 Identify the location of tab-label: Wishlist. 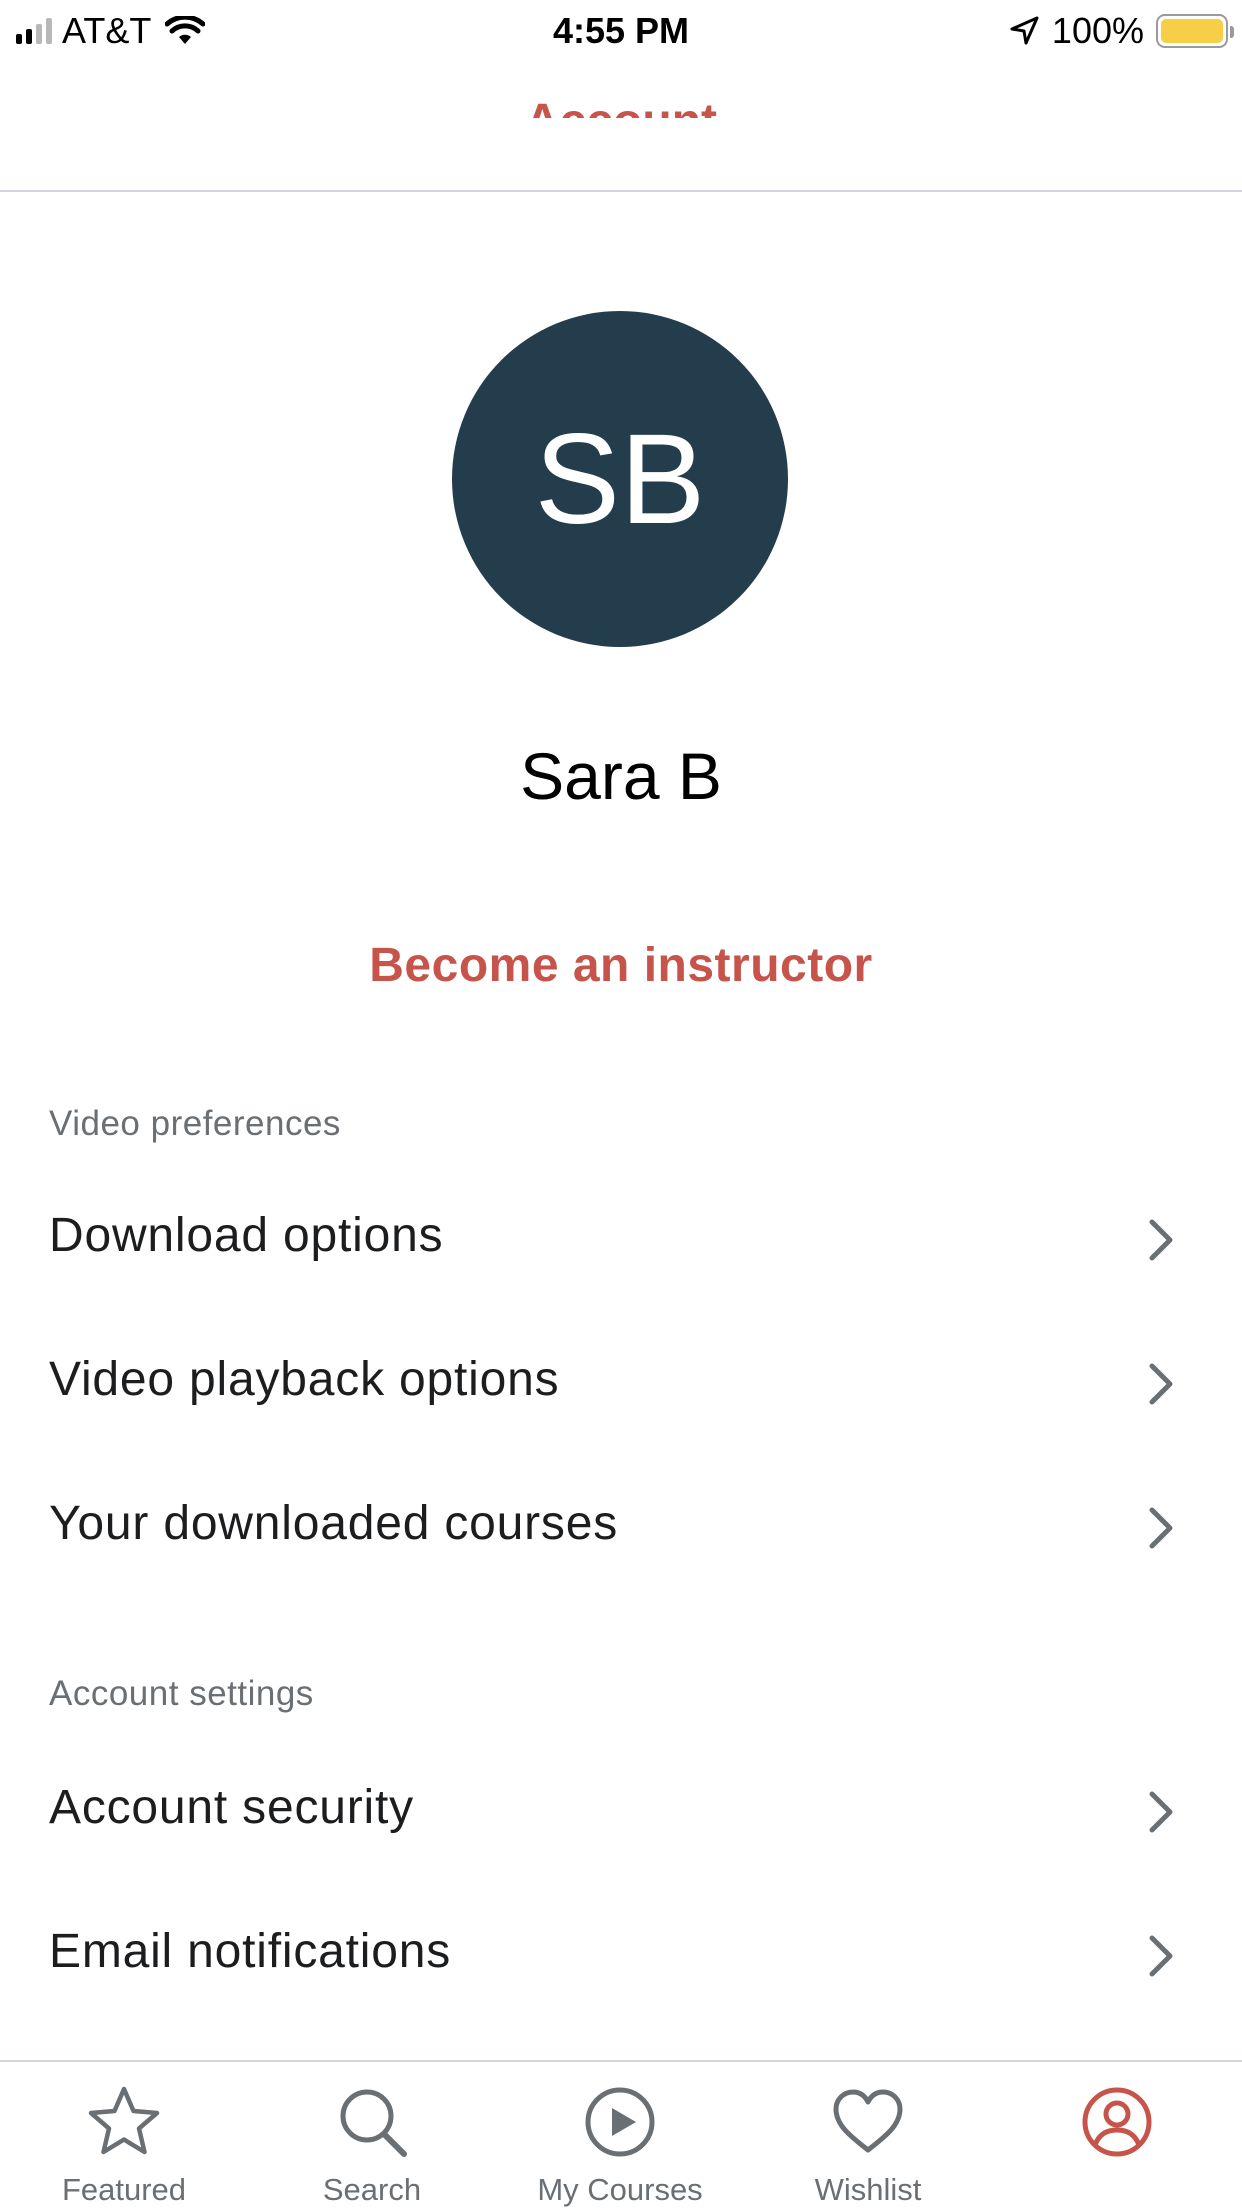
(868, 2189).